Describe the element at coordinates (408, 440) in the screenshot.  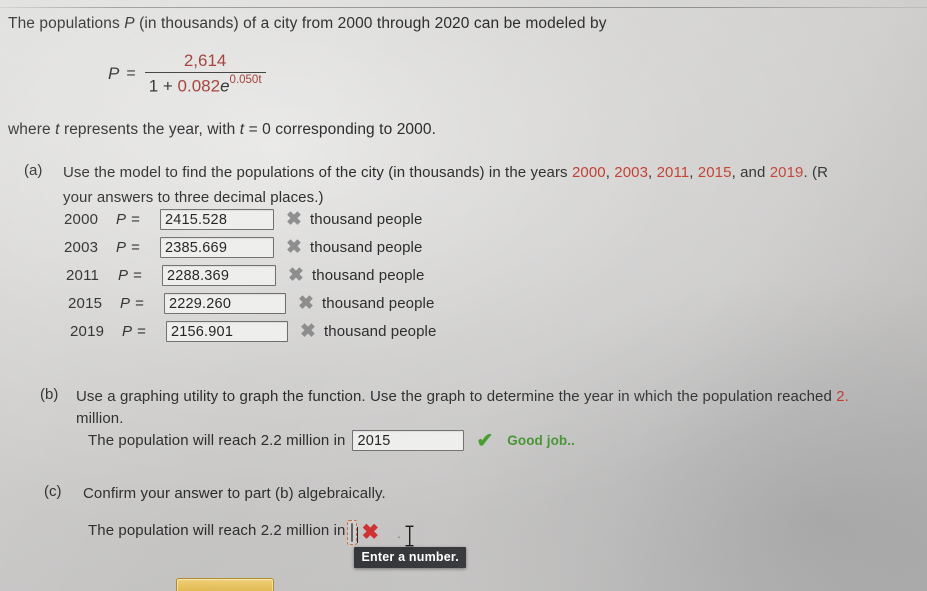
I see `part-b-answer-input: 2015` at that location.